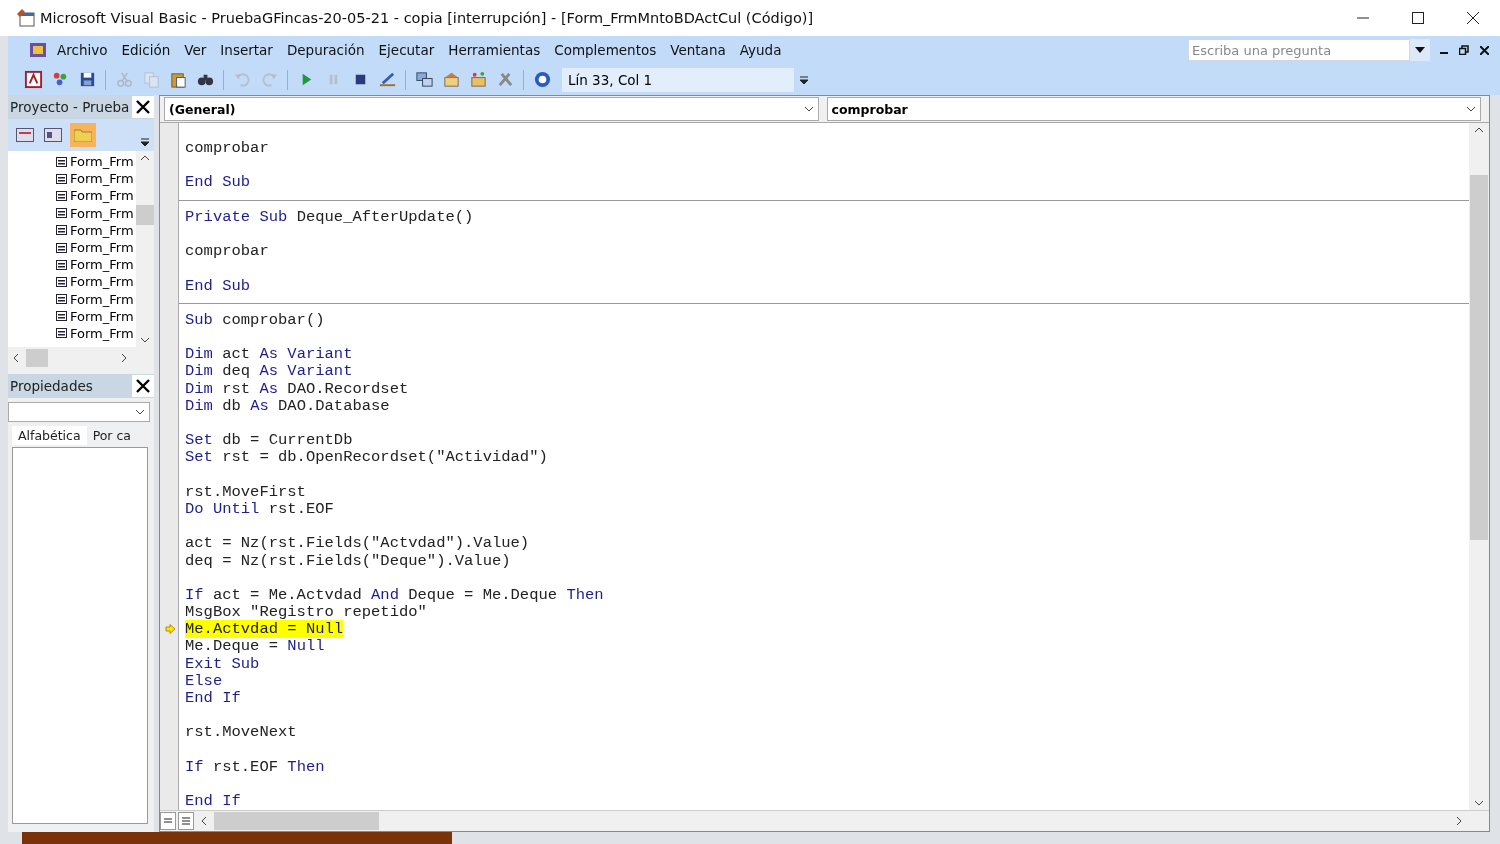 Image resolution: width=1500 pixels, height=844 pixels. Describe the element at coordinates (406, 50) in the screenshot. I see `menu-item: Ejecutar` at that location.